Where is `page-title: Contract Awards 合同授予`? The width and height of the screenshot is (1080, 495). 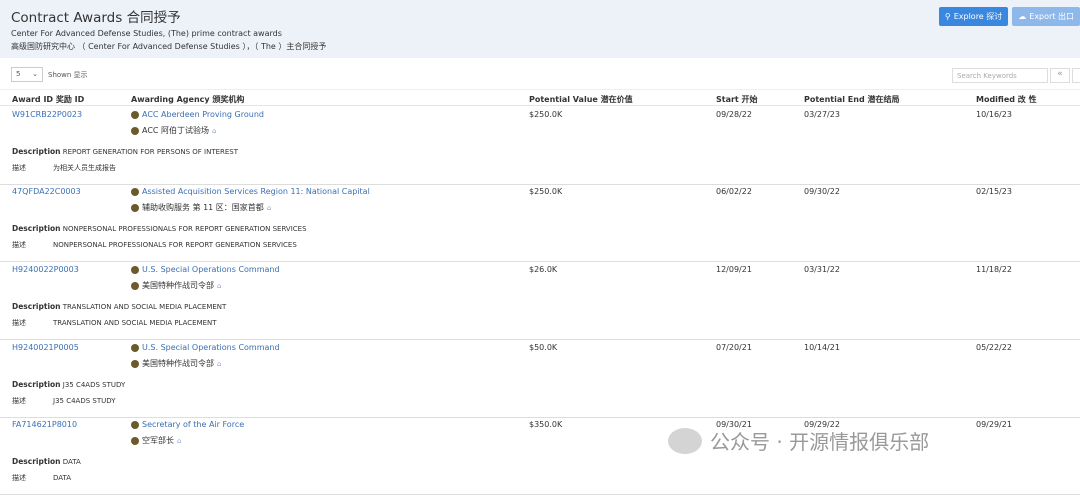 page-title: Contract Awards 合同授予 is located at coordinates (96, 18).